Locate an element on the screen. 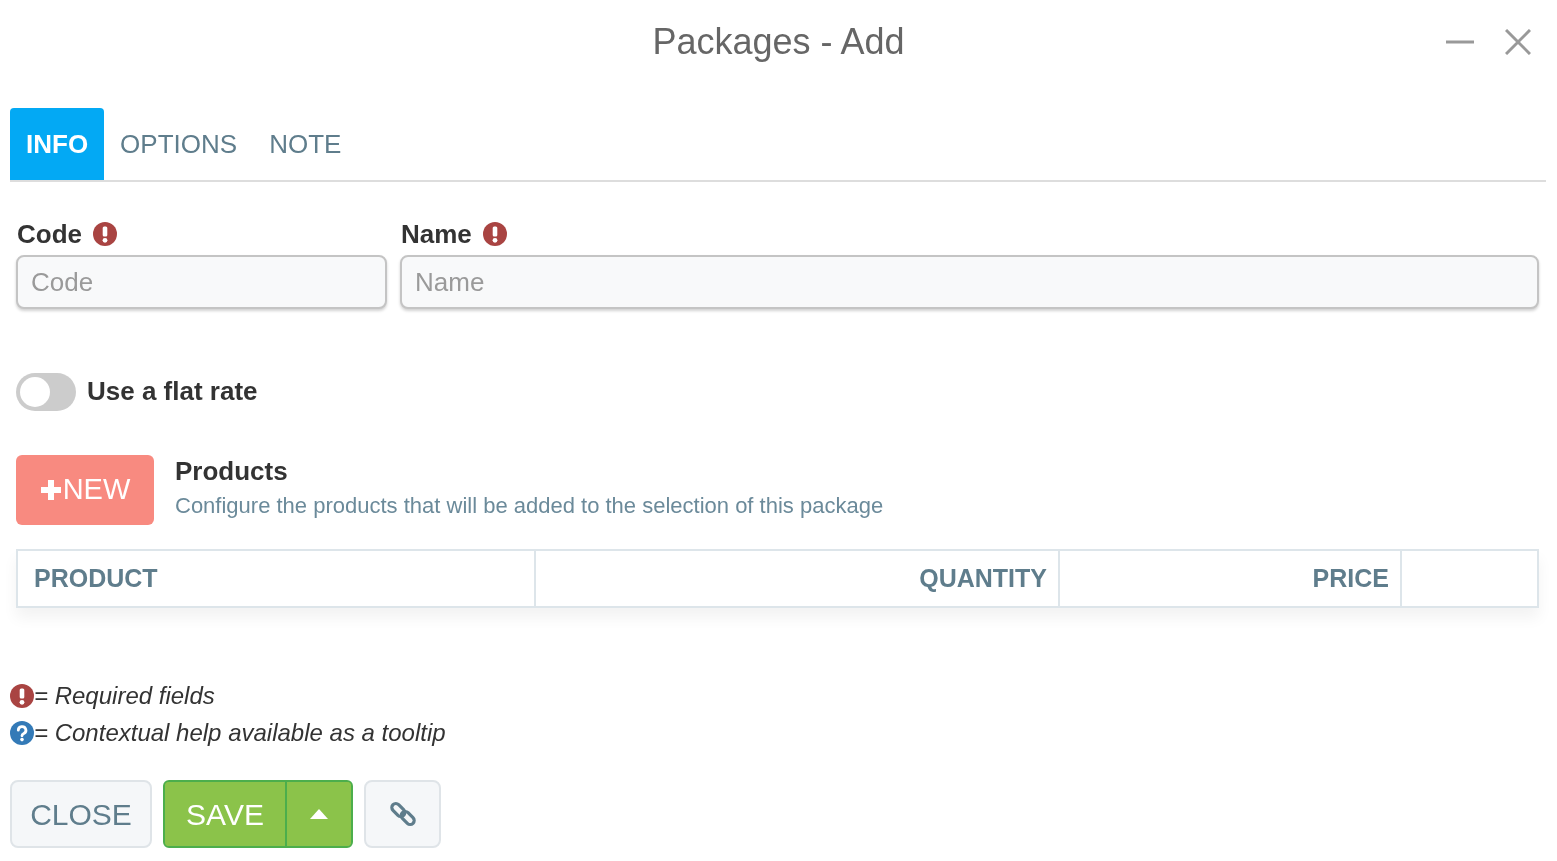 Image resolution: width=1557 pixels, height=861 pixels. tab: INFO is located at coordinates (57, 144).